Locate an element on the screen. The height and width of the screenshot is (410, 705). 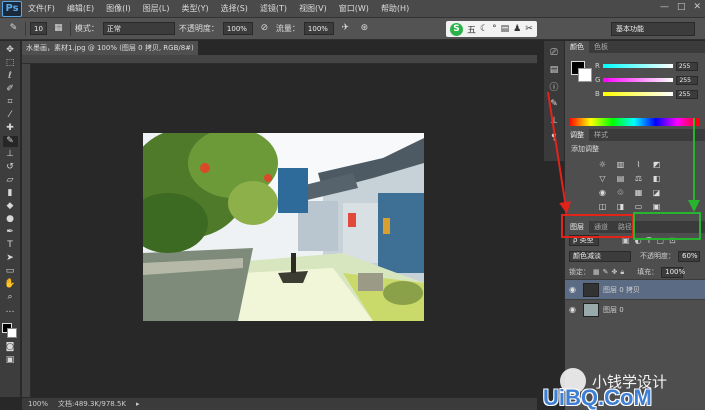
horizontal-ruler is located at coordinates (279, 59).